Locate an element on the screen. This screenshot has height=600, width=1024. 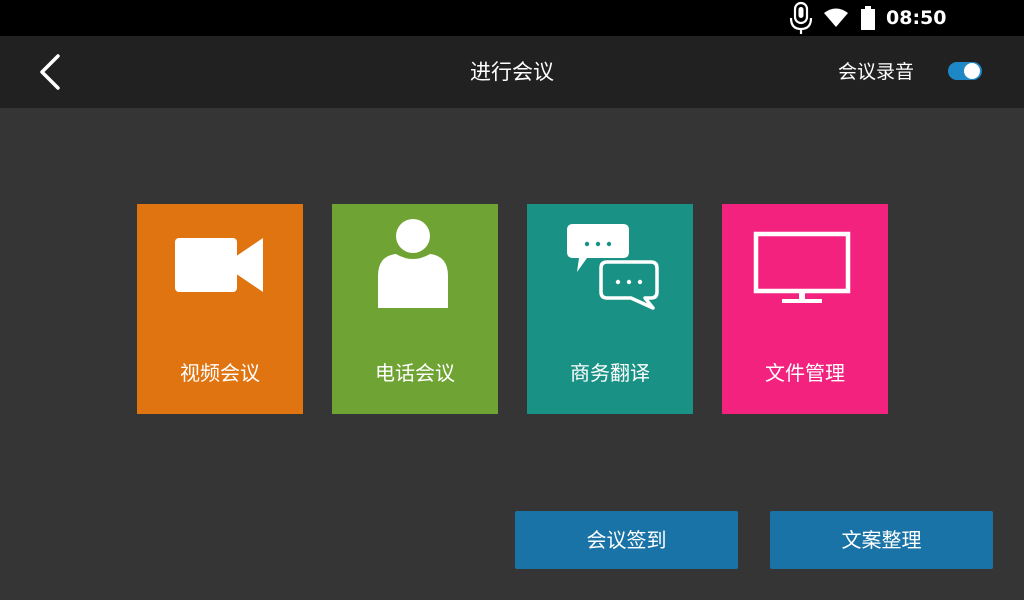
person-icon is located at coordinates (413, 263).